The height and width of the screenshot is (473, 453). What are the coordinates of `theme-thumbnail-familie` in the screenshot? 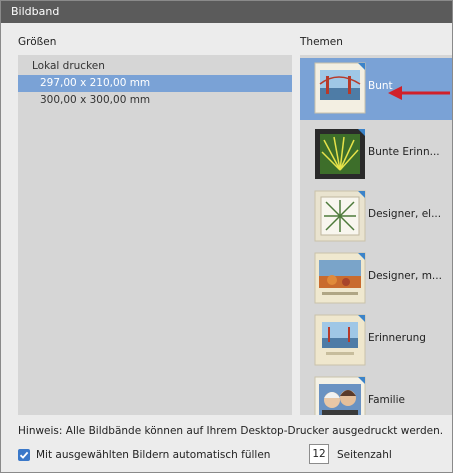 It's located at (340, 395).